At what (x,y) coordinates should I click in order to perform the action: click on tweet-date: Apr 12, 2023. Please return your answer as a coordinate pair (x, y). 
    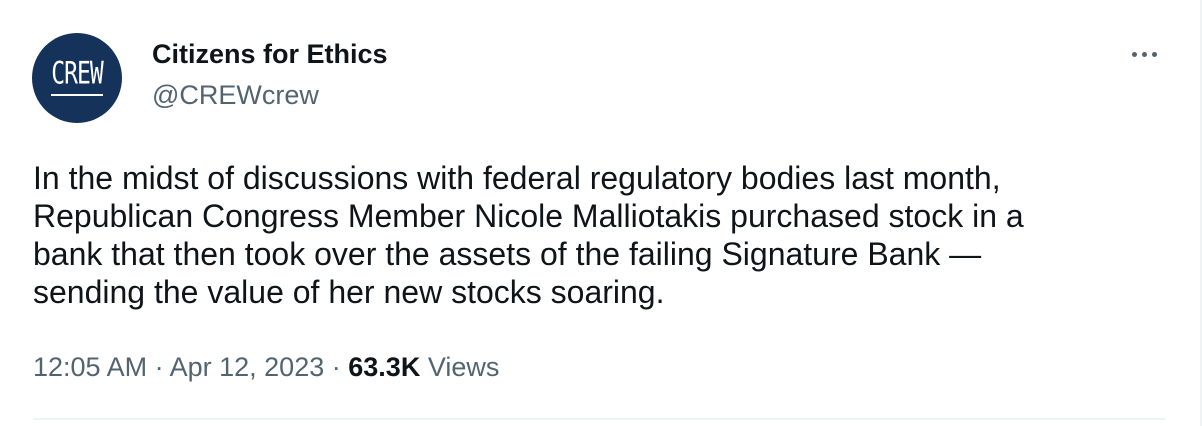
    Looking at the image, I should click on (247, 367).